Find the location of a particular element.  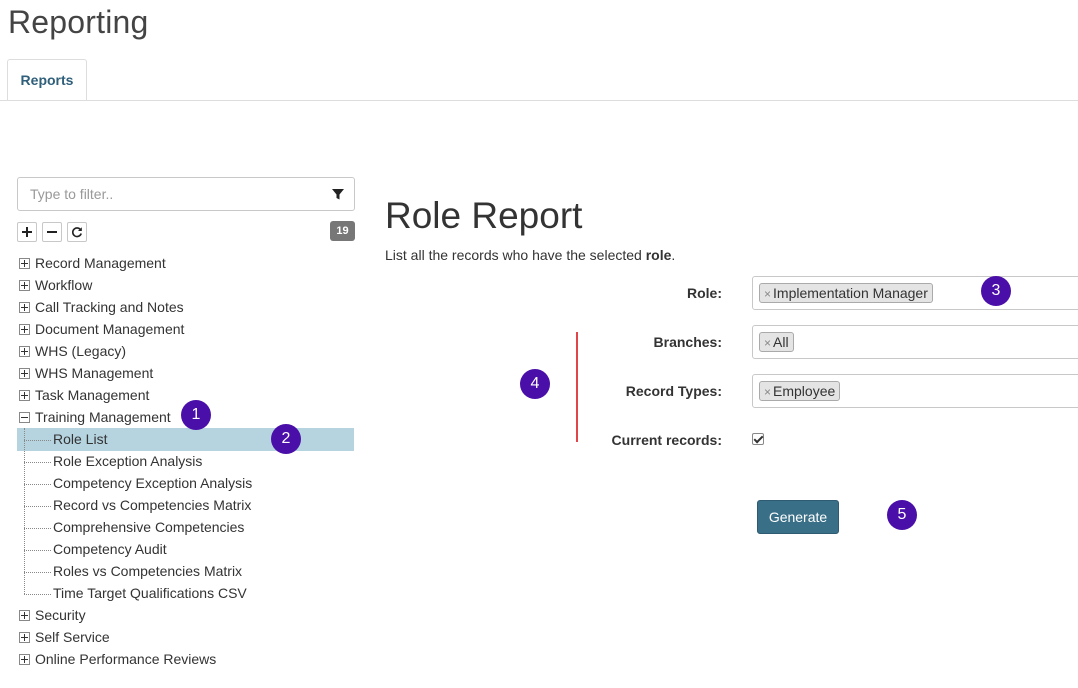

tree-item-role-exception-analysis: Role Exception Analysis is located at coordinates (127, 461).